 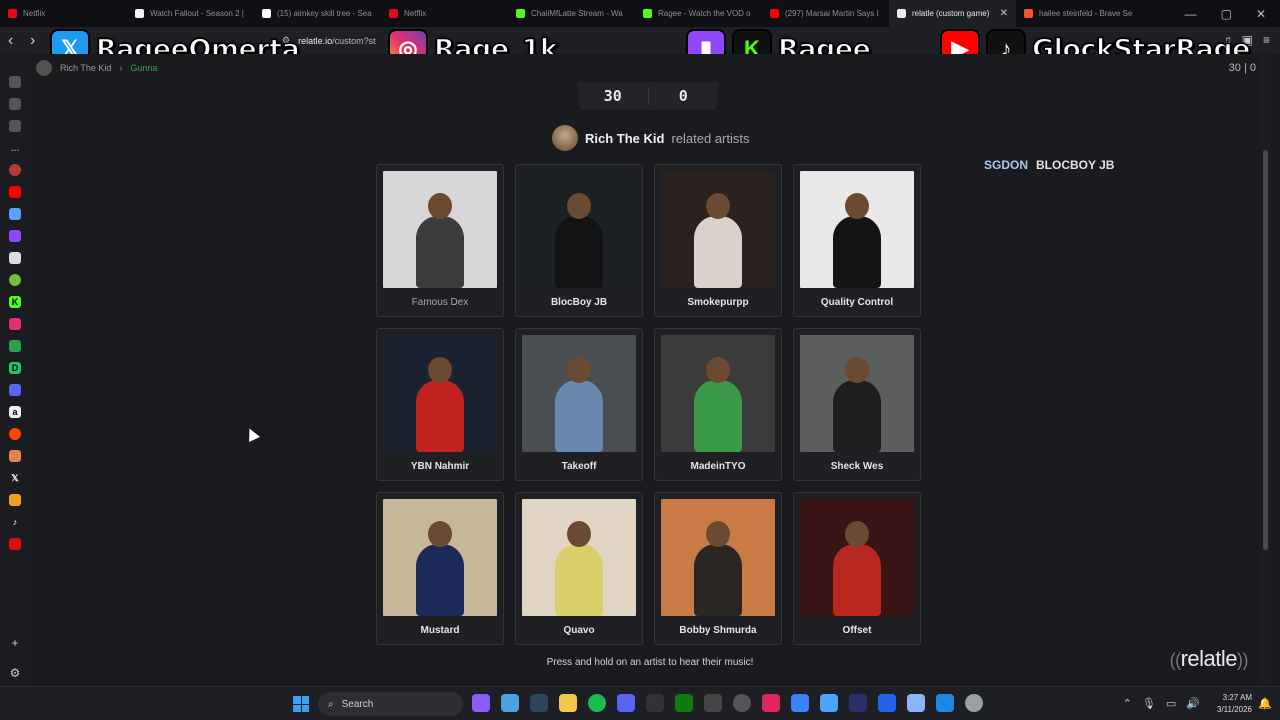 I want to click on volume-icon: 🔊, so click(x=1193, y=703).